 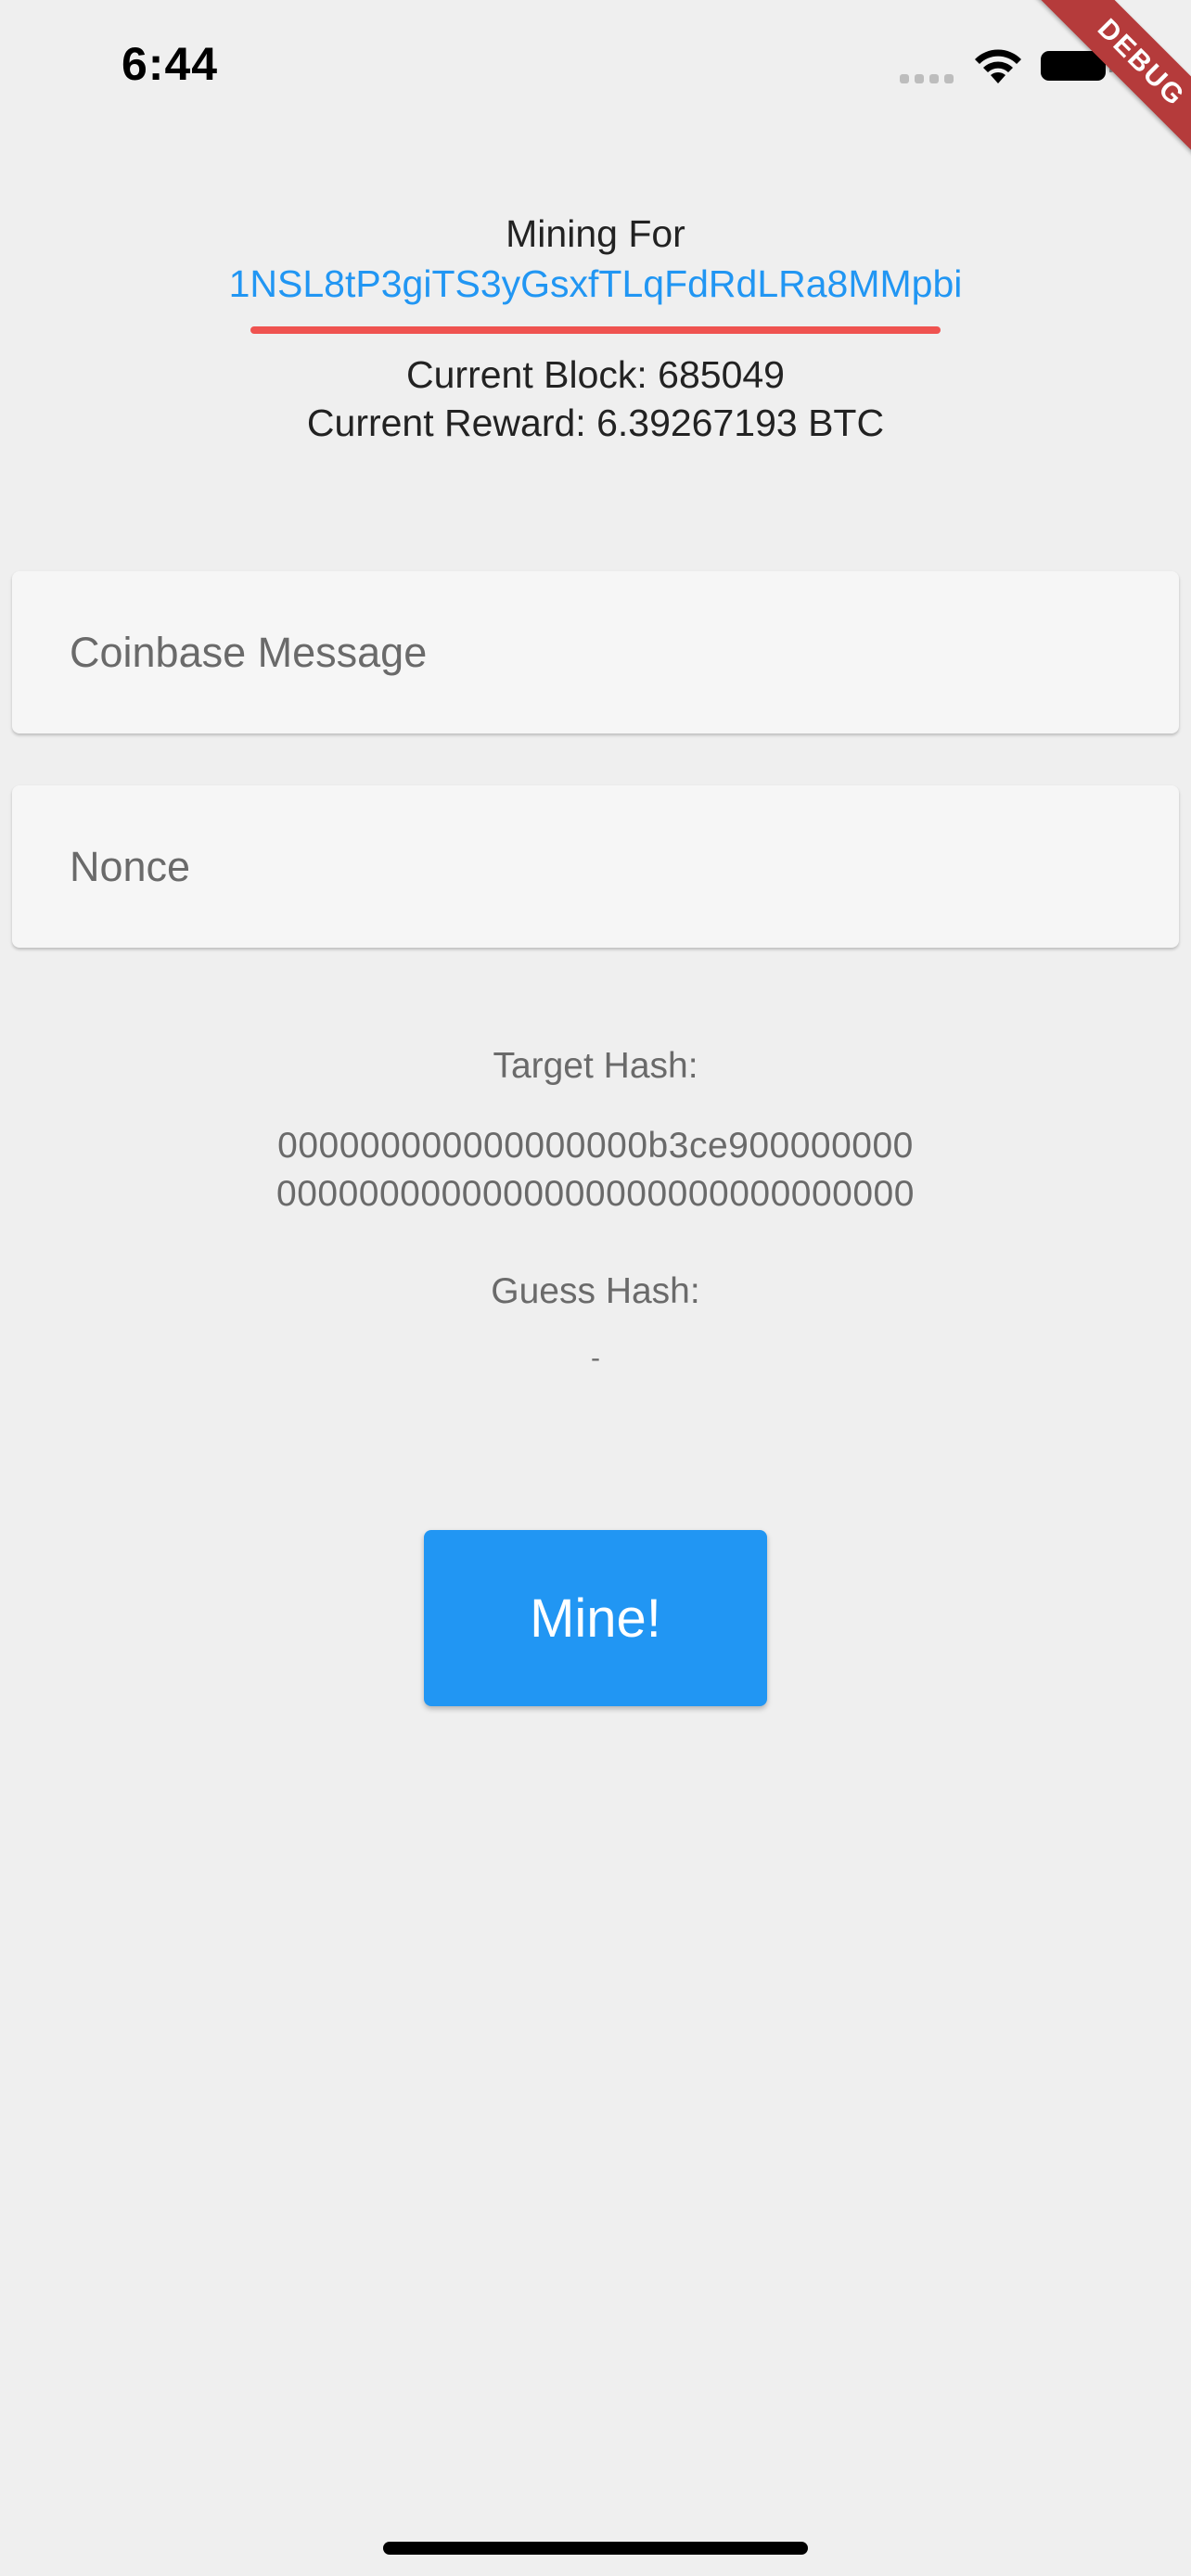 I want to click on status-bar: 6:44, so click(x=595, y=69).